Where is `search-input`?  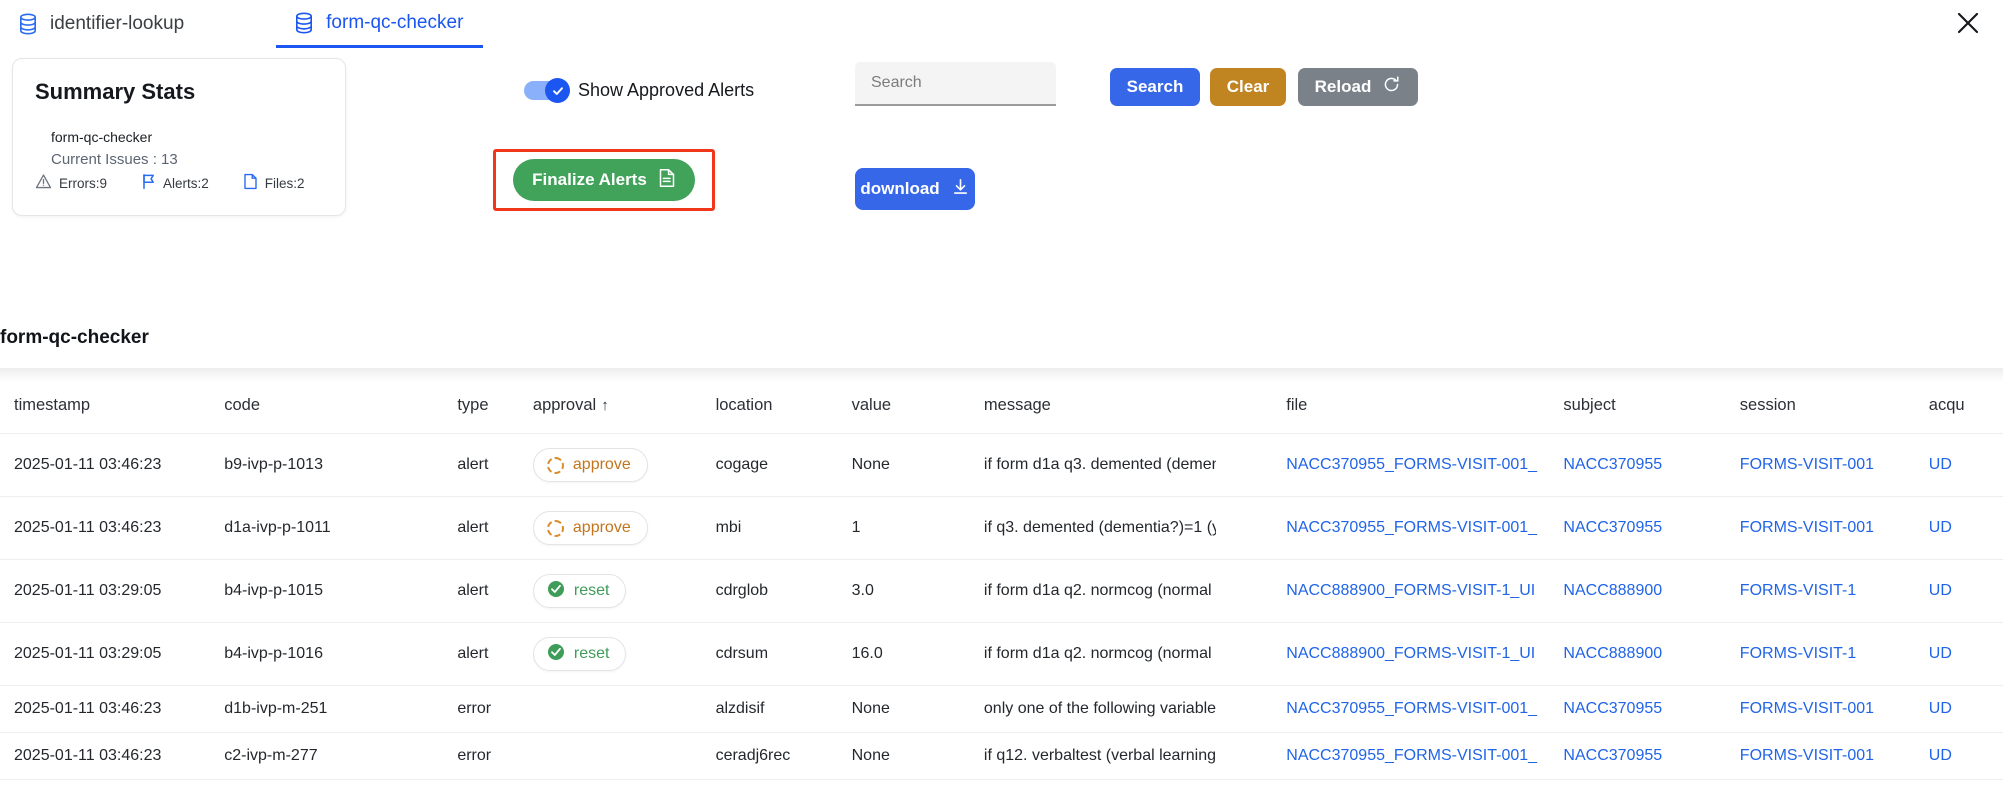
search-input is located at coordinates (955, 84).